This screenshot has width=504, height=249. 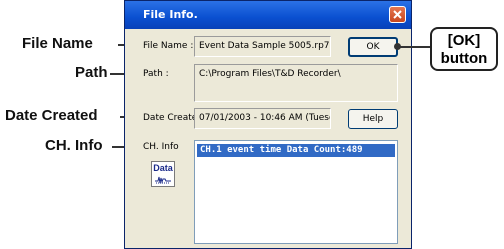 I want to click on callout-ok-dot, so click(x=397, y=46).